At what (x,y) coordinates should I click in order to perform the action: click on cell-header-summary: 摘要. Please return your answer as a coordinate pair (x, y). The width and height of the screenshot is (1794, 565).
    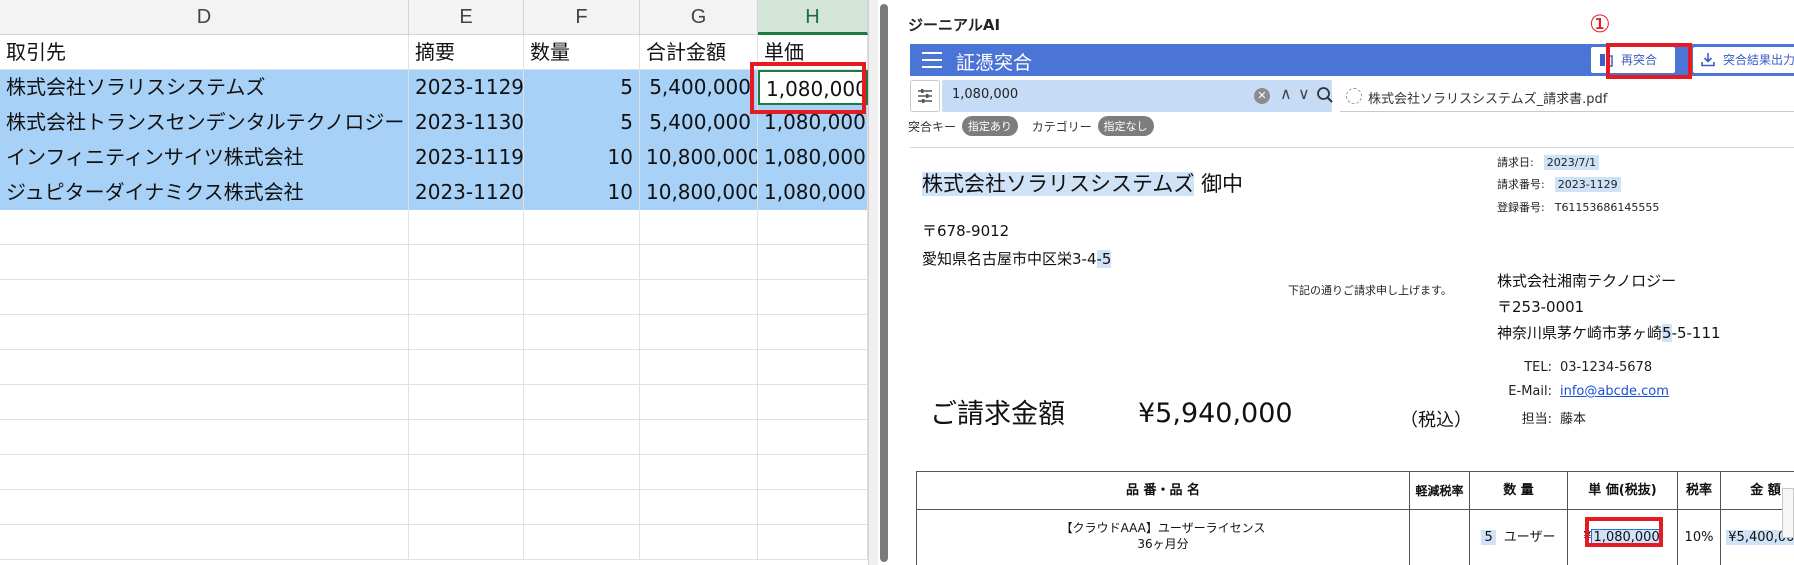
    Looking at the image, I should click on (466, 52).